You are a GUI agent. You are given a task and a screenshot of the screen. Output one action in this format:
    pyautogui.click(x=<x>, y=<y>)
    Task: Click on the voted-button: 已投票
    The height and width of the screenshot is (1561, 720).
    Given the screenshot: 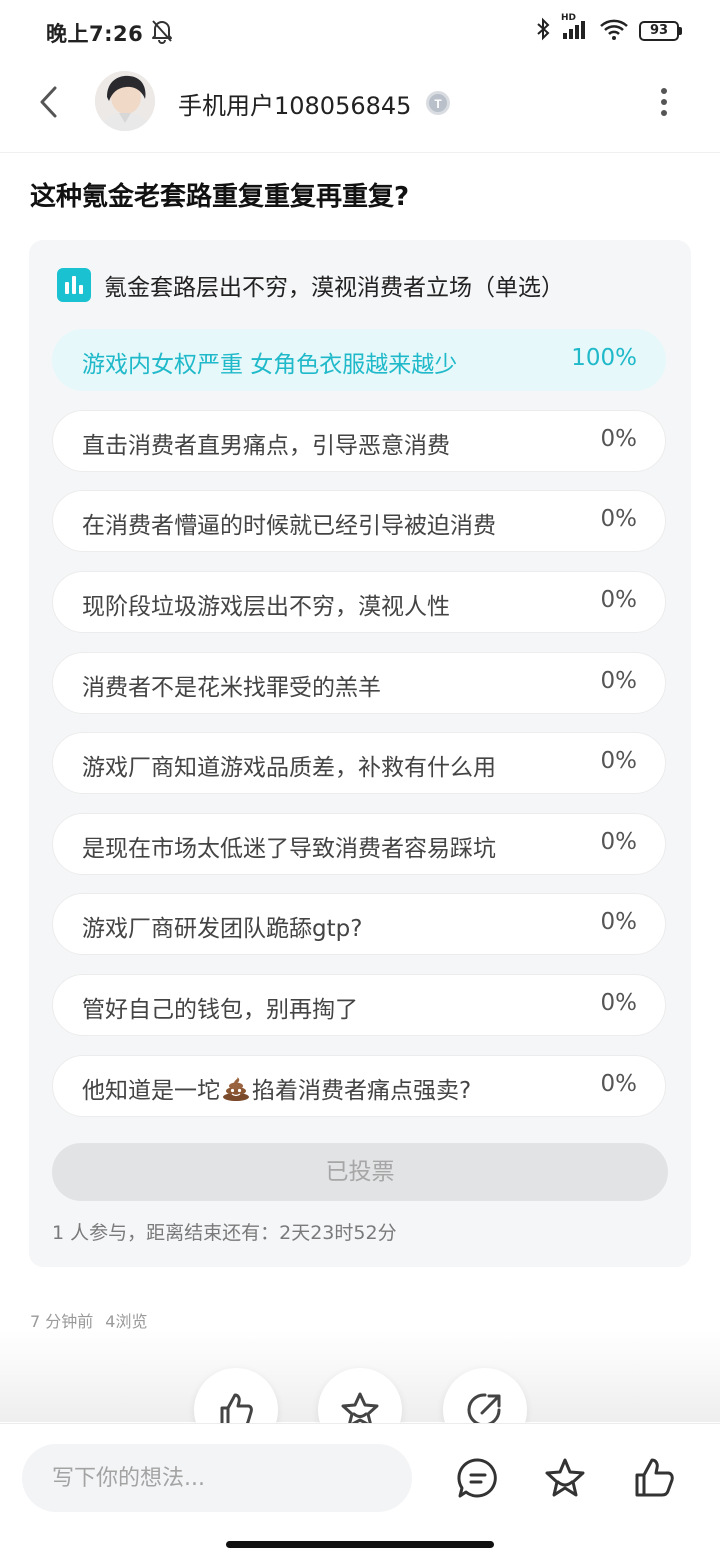 What is the action you would take?
    pyautogui.click(x=360, y=1172)
    